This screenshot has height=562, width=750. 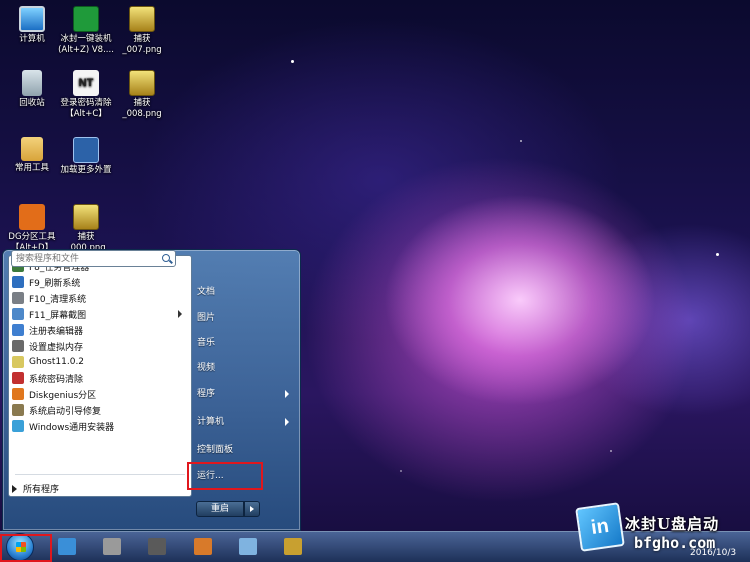 I want to click on taskbar-pen, so click(x=248, y=547).